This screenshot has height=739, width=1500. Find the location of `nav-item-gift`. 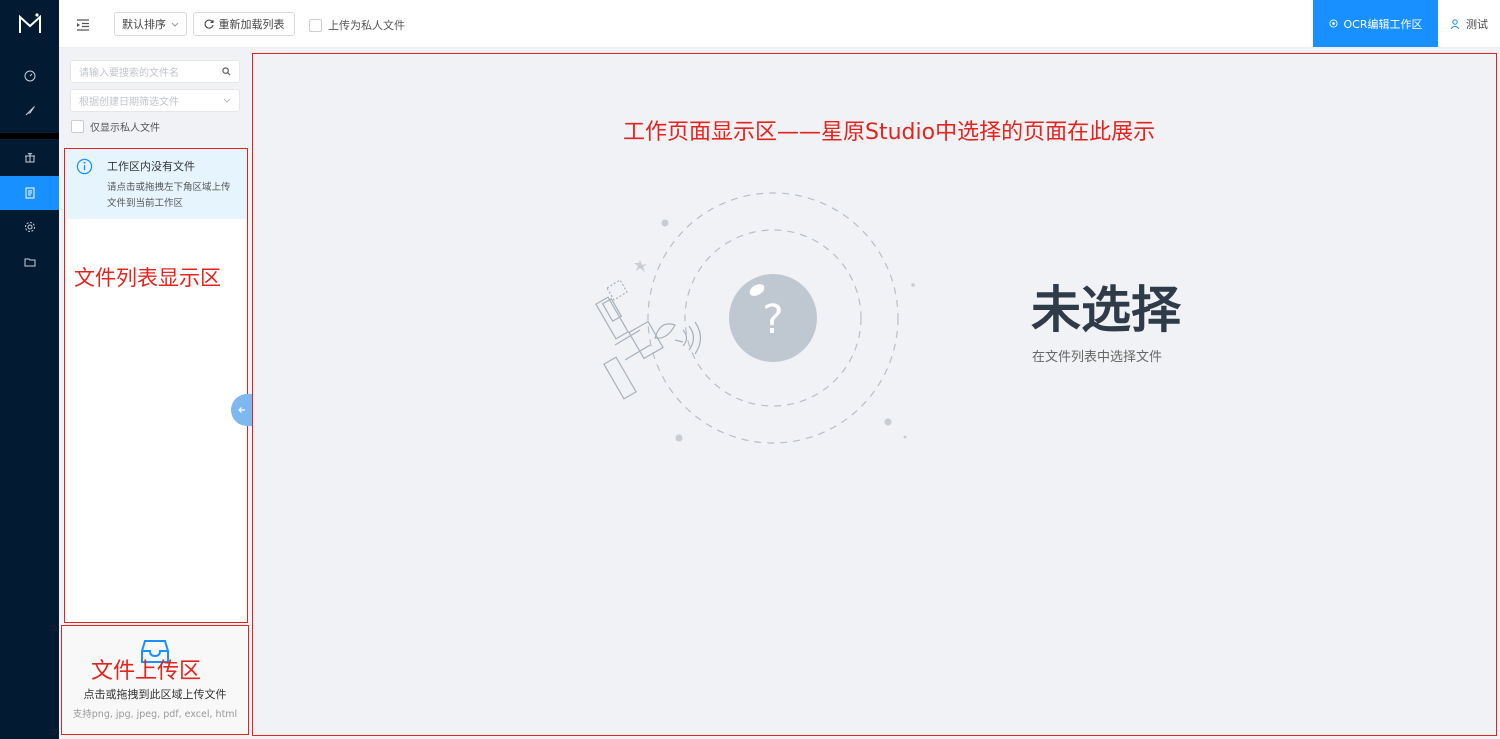

nav-item-gift is located at coordinates (29, 157).